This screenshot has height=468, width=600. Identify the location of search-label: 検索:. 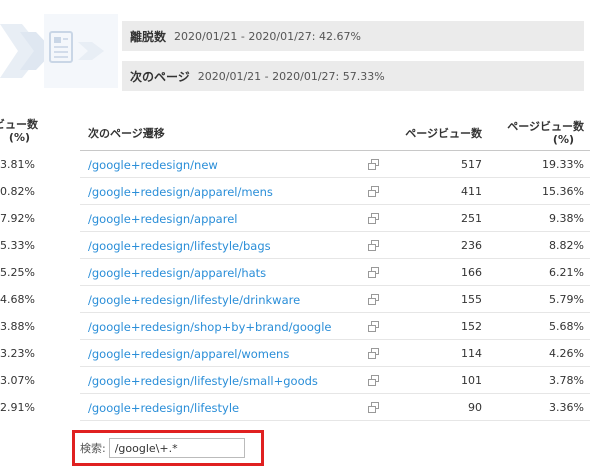
(93, 448).